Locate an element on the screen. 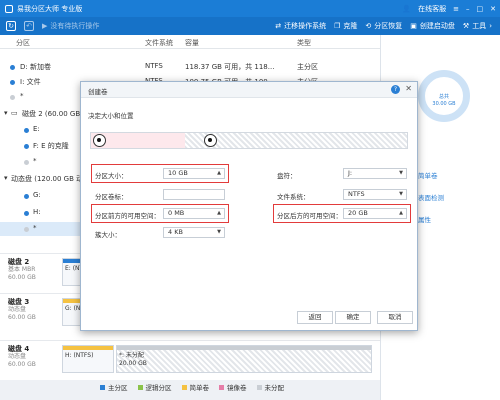 This screenshot has height=400, width=500. table-header: 分区 文件系统 容量 类型 is located at coordinates (190, 42).